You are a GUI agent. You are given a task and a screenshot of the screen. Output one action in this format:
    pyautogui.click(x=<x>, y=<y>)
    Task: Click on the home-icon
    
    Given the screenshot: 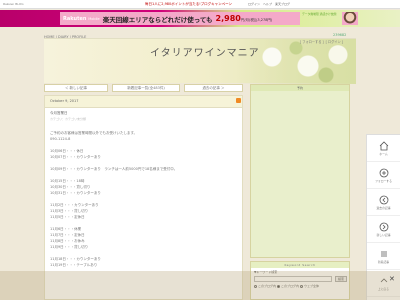 What is the action you would take?
    pyautogui.click(x=383, y=145)
    